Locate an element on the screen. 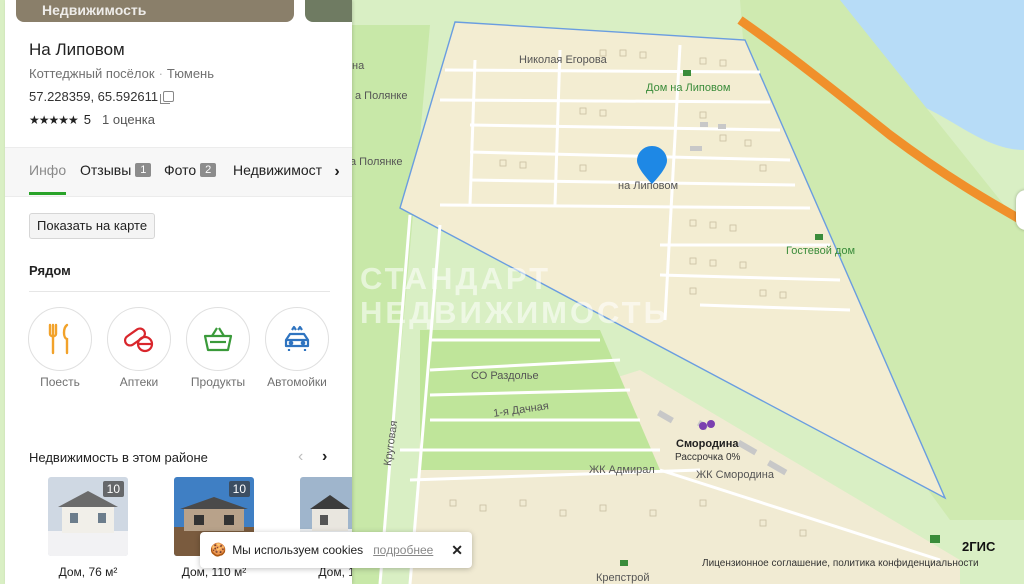 Image resolution: width=1024 pixels, height=584 pixels. map-label-poi-dom: Дом на Липовом is located at coordinates (688, 88).